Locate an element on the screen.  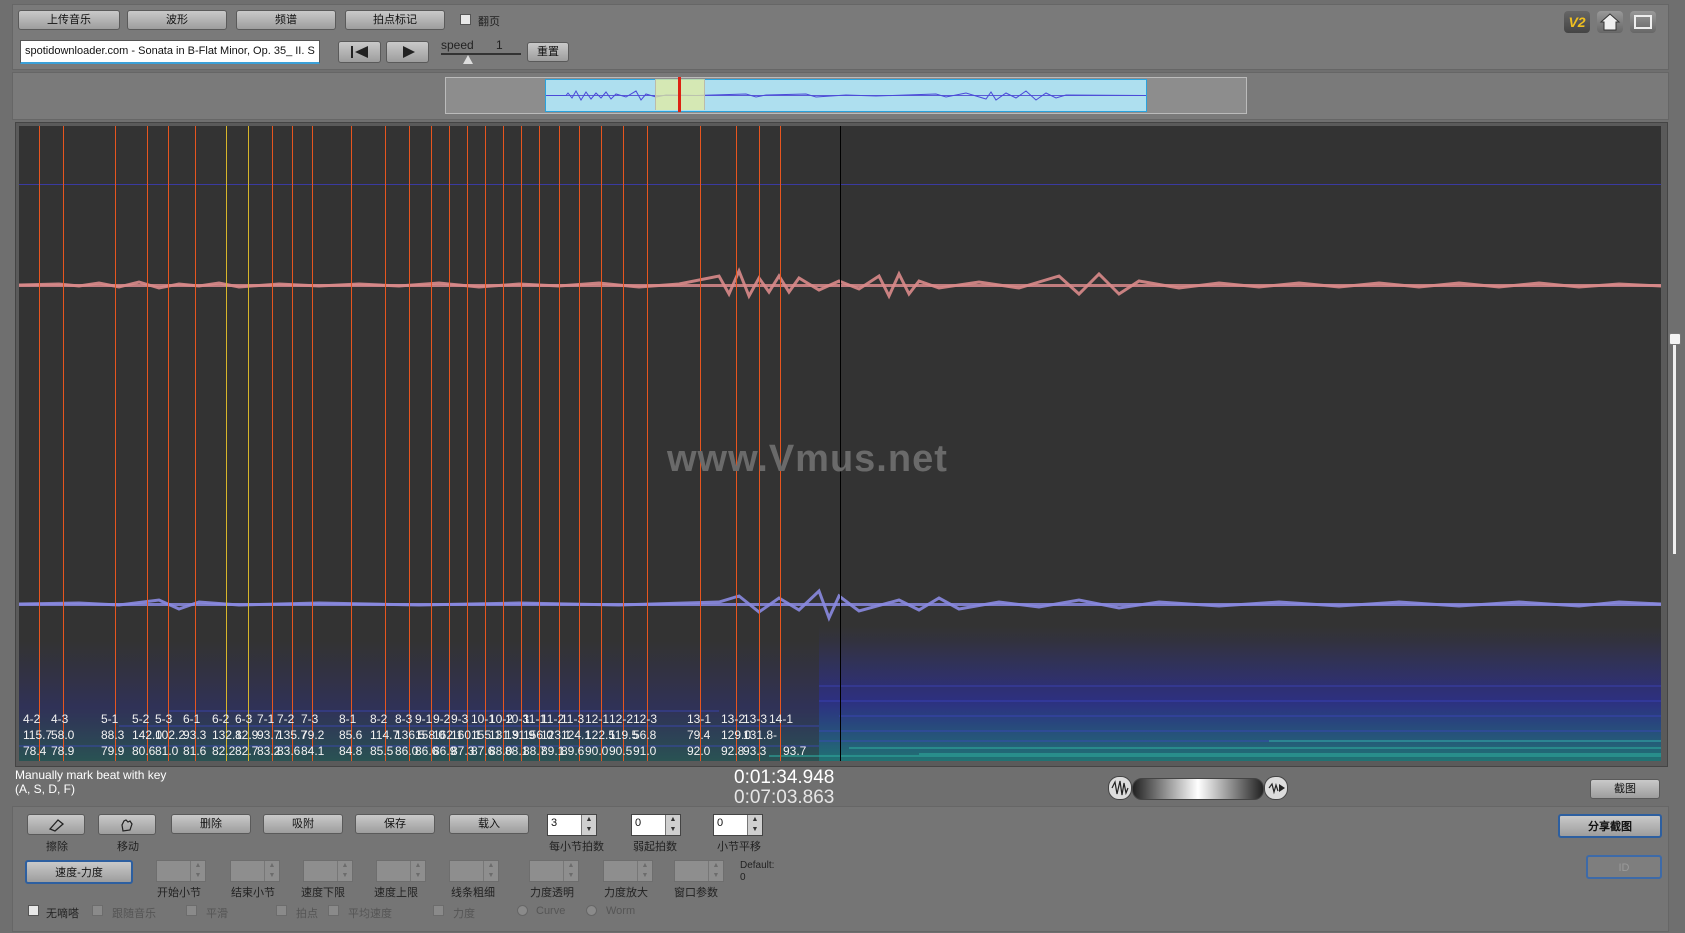
beat-label-id: 6-1 is located at coordinates (192, 719).